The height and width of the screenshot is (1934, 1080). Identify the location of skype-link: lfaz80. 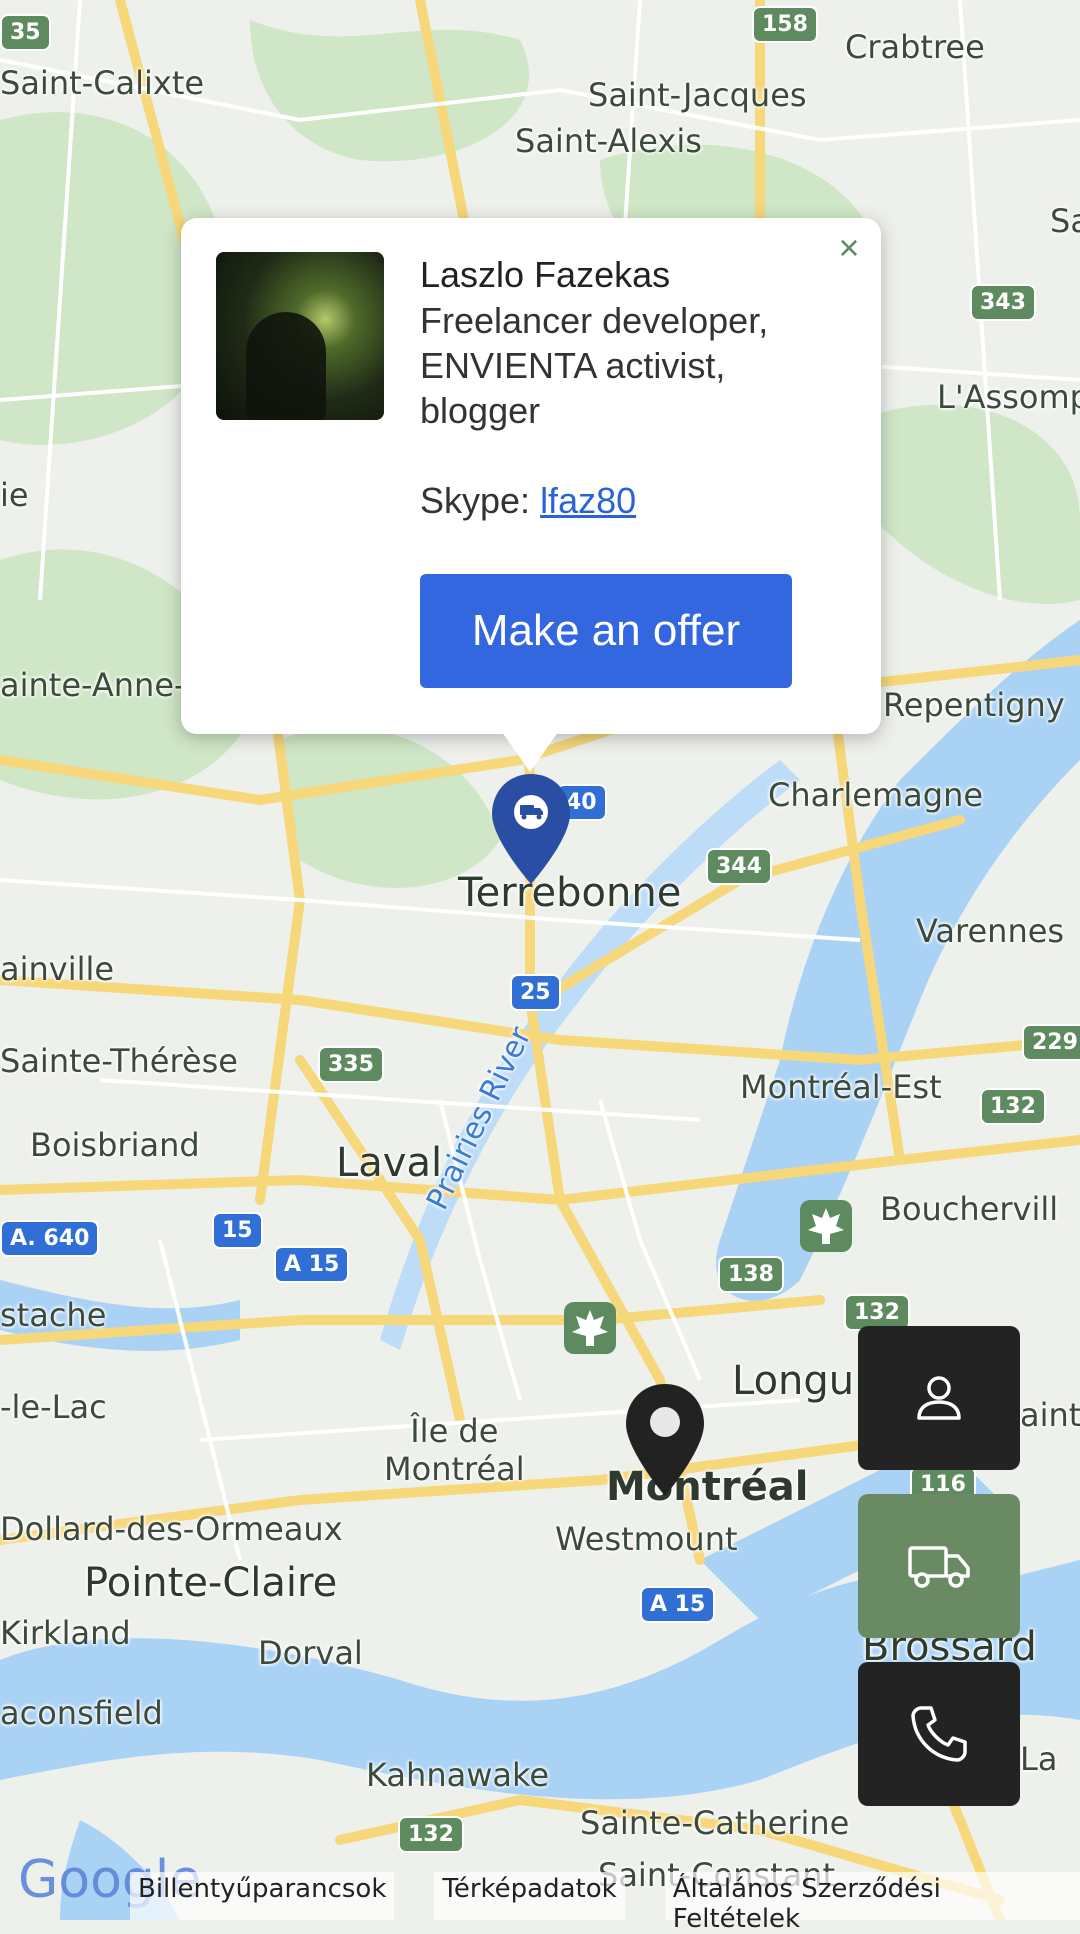
(588, 500).